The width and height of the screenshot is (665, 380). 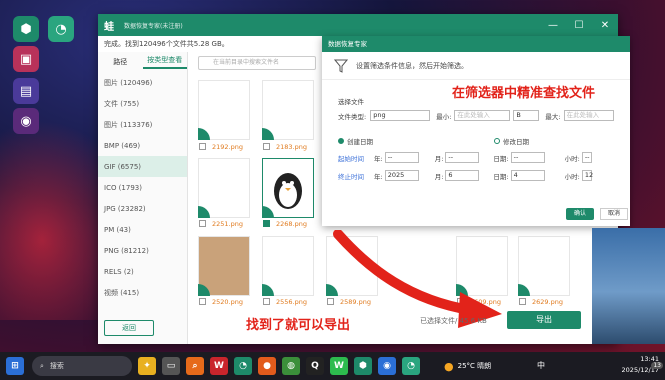 What do you see at coordinates (267, 366) in the screenshot?
I see `firefox-icon: ●` at bounding box center [267, 366].